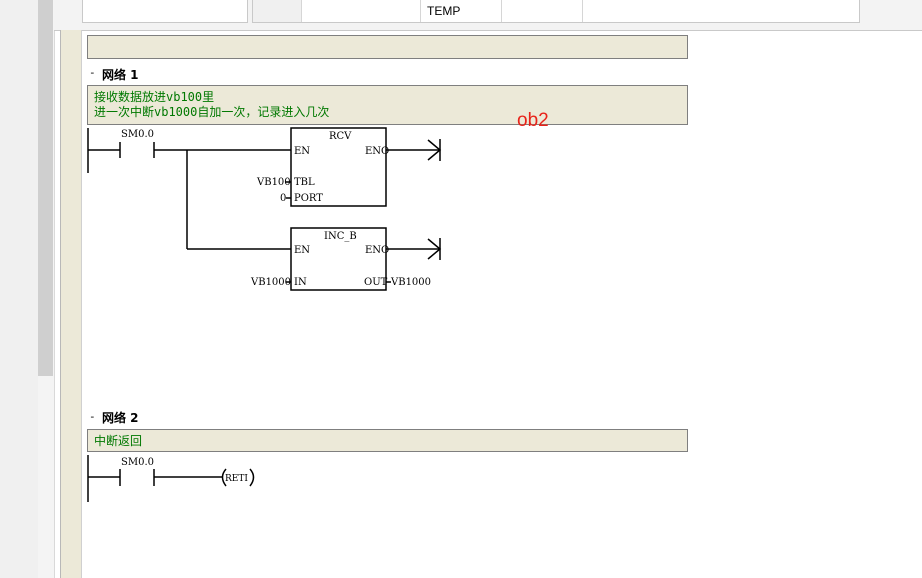 This screenshot has height=578, width=922. What do you see at coordinates (376, 282) in the screenshot?
I see `inc-out-pin: OUT` at bounding box center [376, 282].